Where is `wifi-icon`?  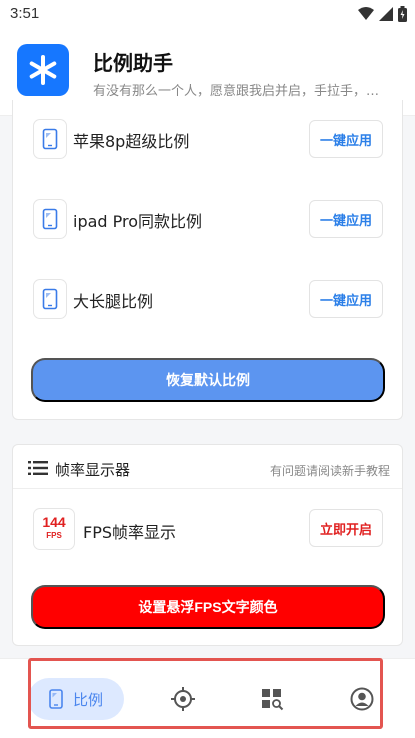 wifi-icon is located at coordinates (366, 13).